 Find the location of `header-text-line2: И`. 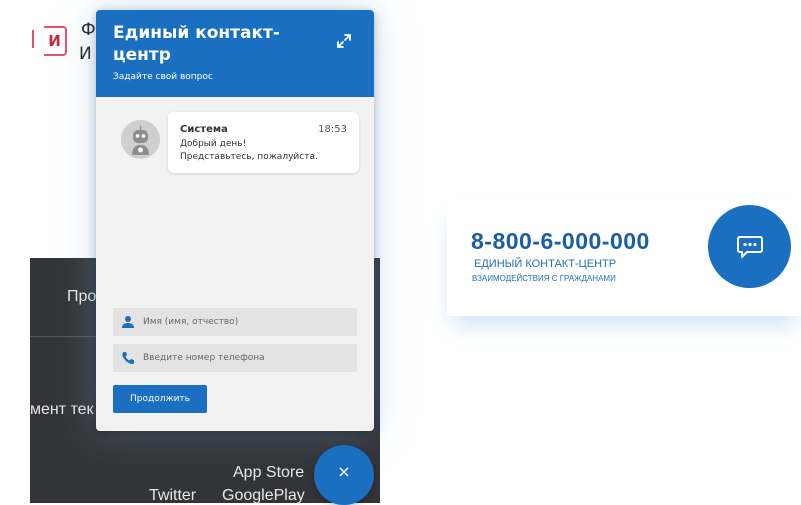

header-text-line2: И is located at coordinates (85, 54).